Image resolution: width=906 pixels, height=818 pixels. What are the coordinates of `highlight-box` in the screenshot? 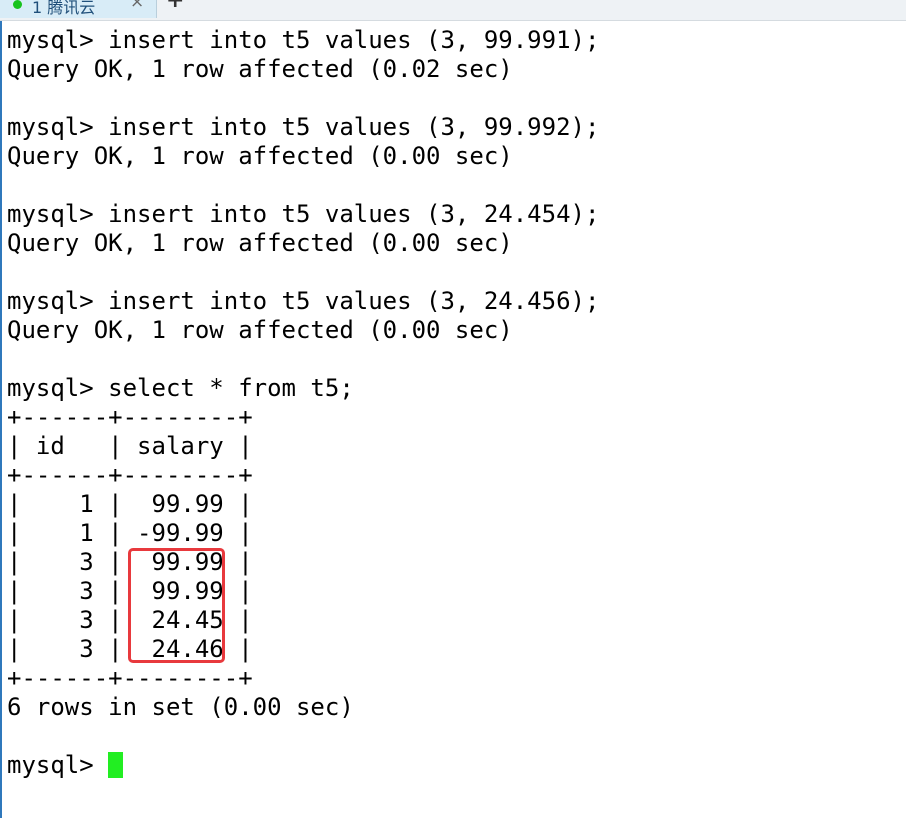 It's located at (176, 605).